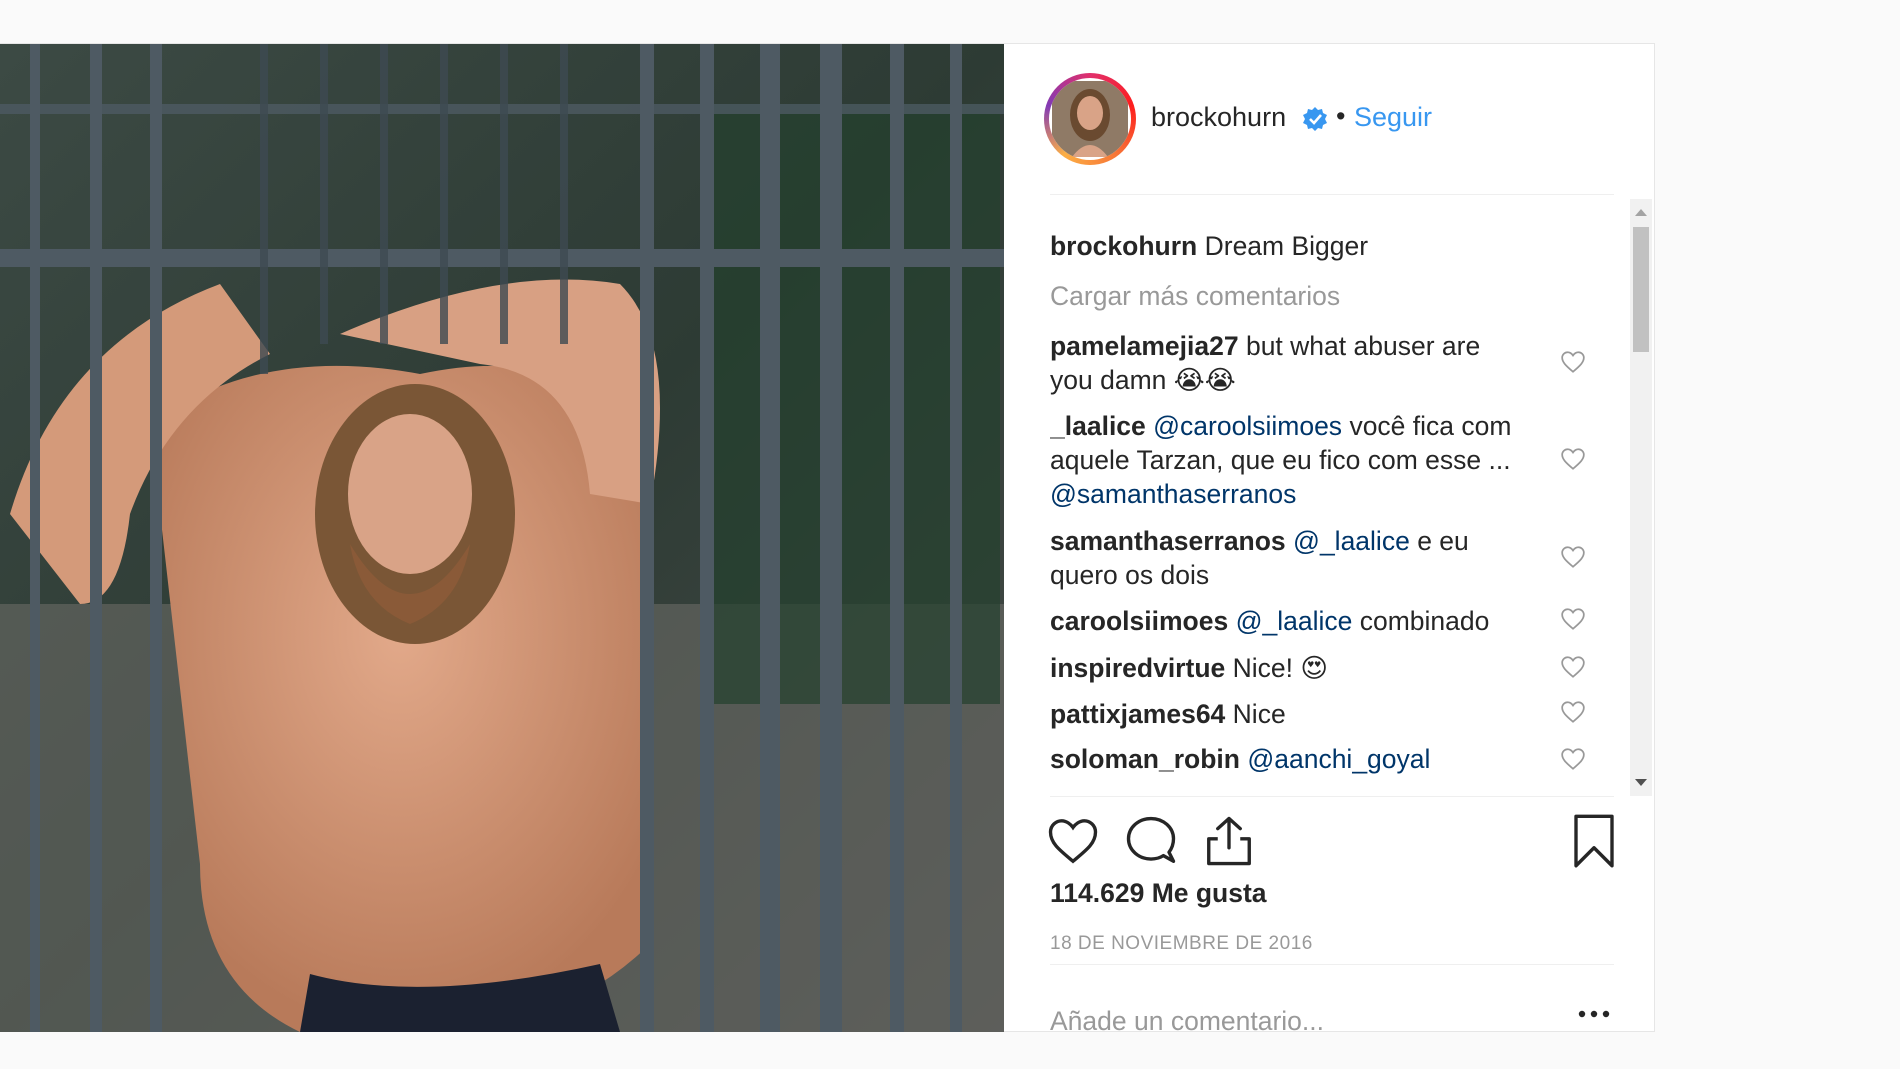  Describe the element at coordinates (1195, 296) in the screenshot. I see `load-more-label: Cargar más comentarios` at that location.